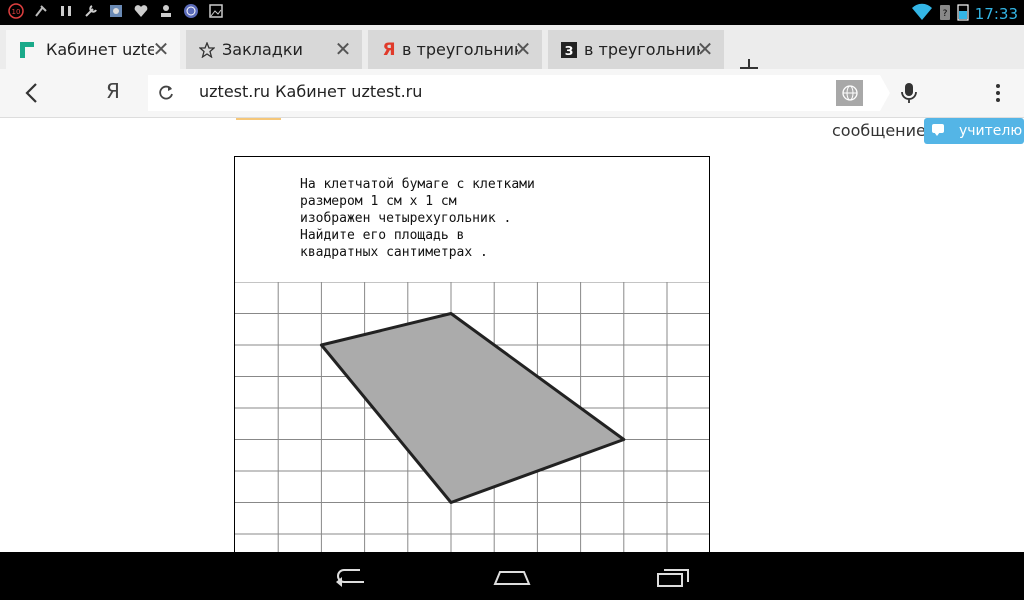 This screenshot has width=1024, height=600. I want to click on battery-icon, so click(963, 14).